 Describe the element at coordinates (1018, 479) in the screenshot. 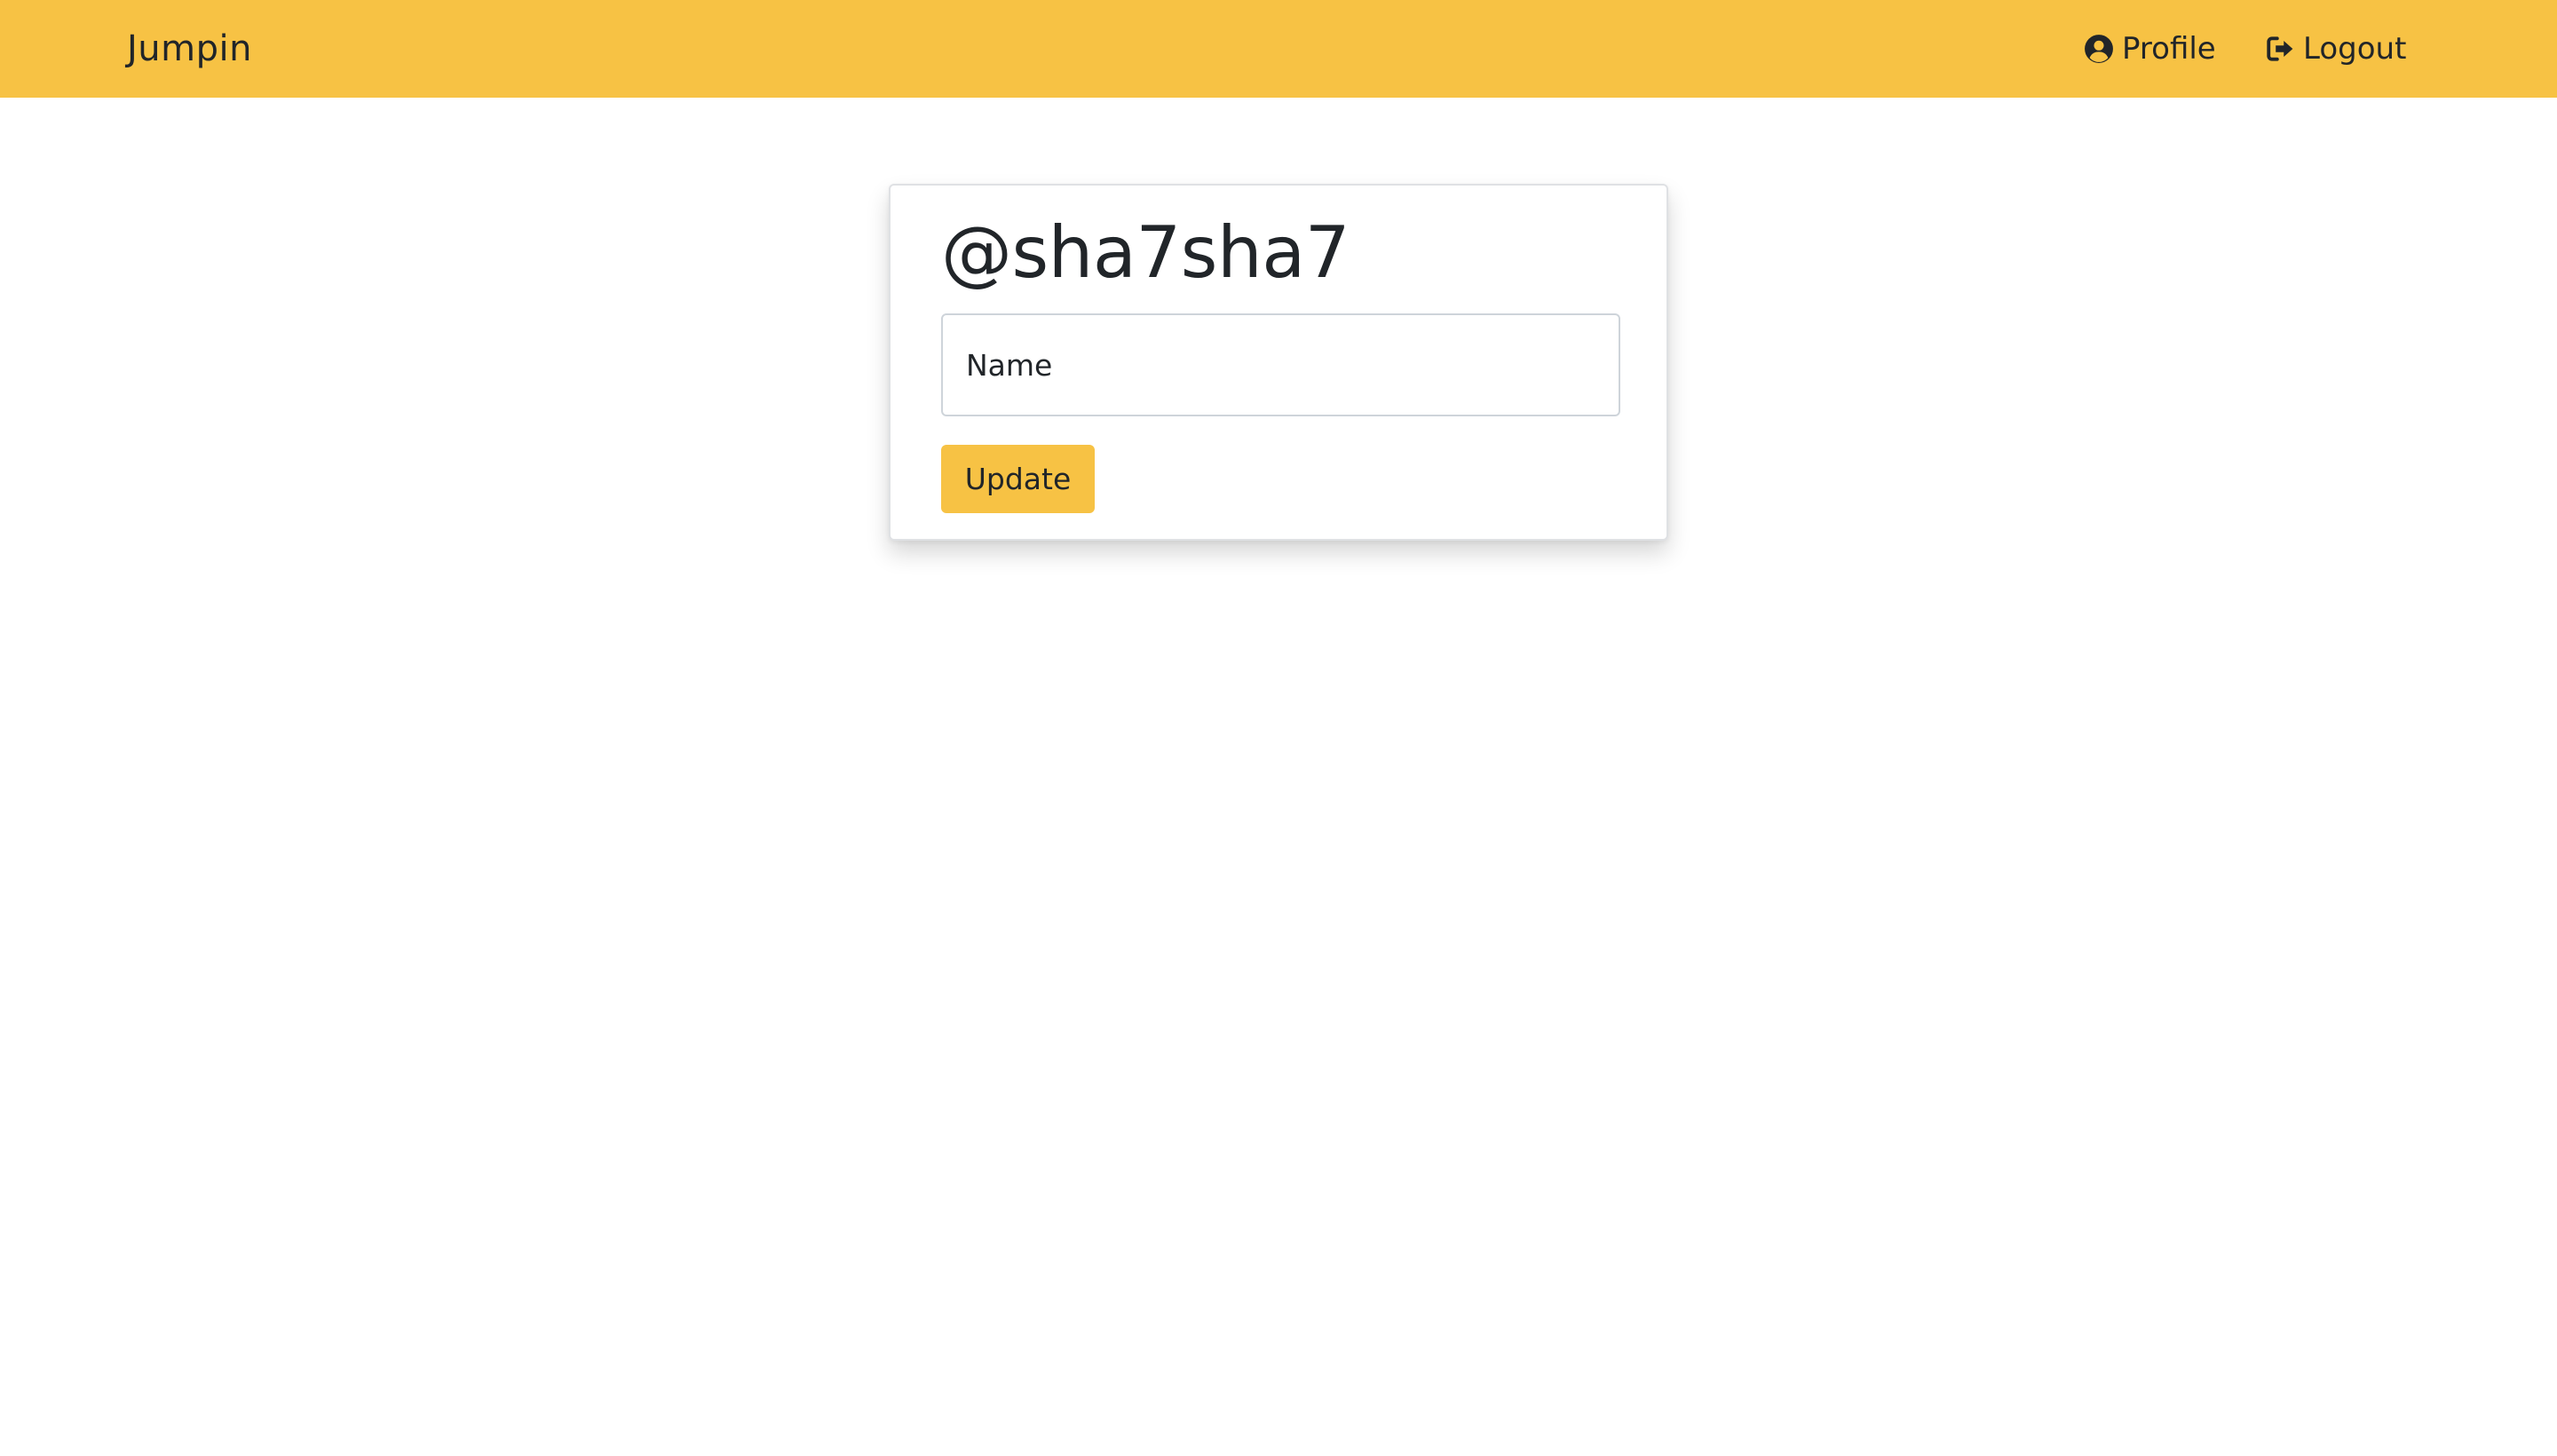

I see `update-button: Update` at that location.